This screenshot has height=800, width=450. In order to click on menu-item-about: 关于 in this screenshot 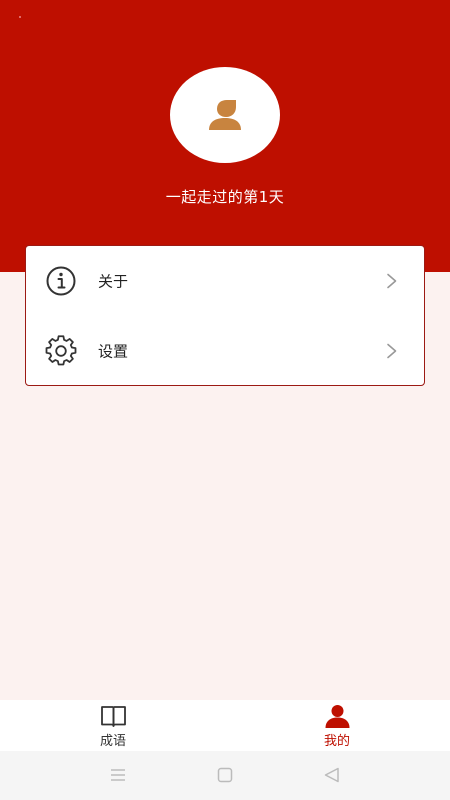, I will do `click(225, 281)`.